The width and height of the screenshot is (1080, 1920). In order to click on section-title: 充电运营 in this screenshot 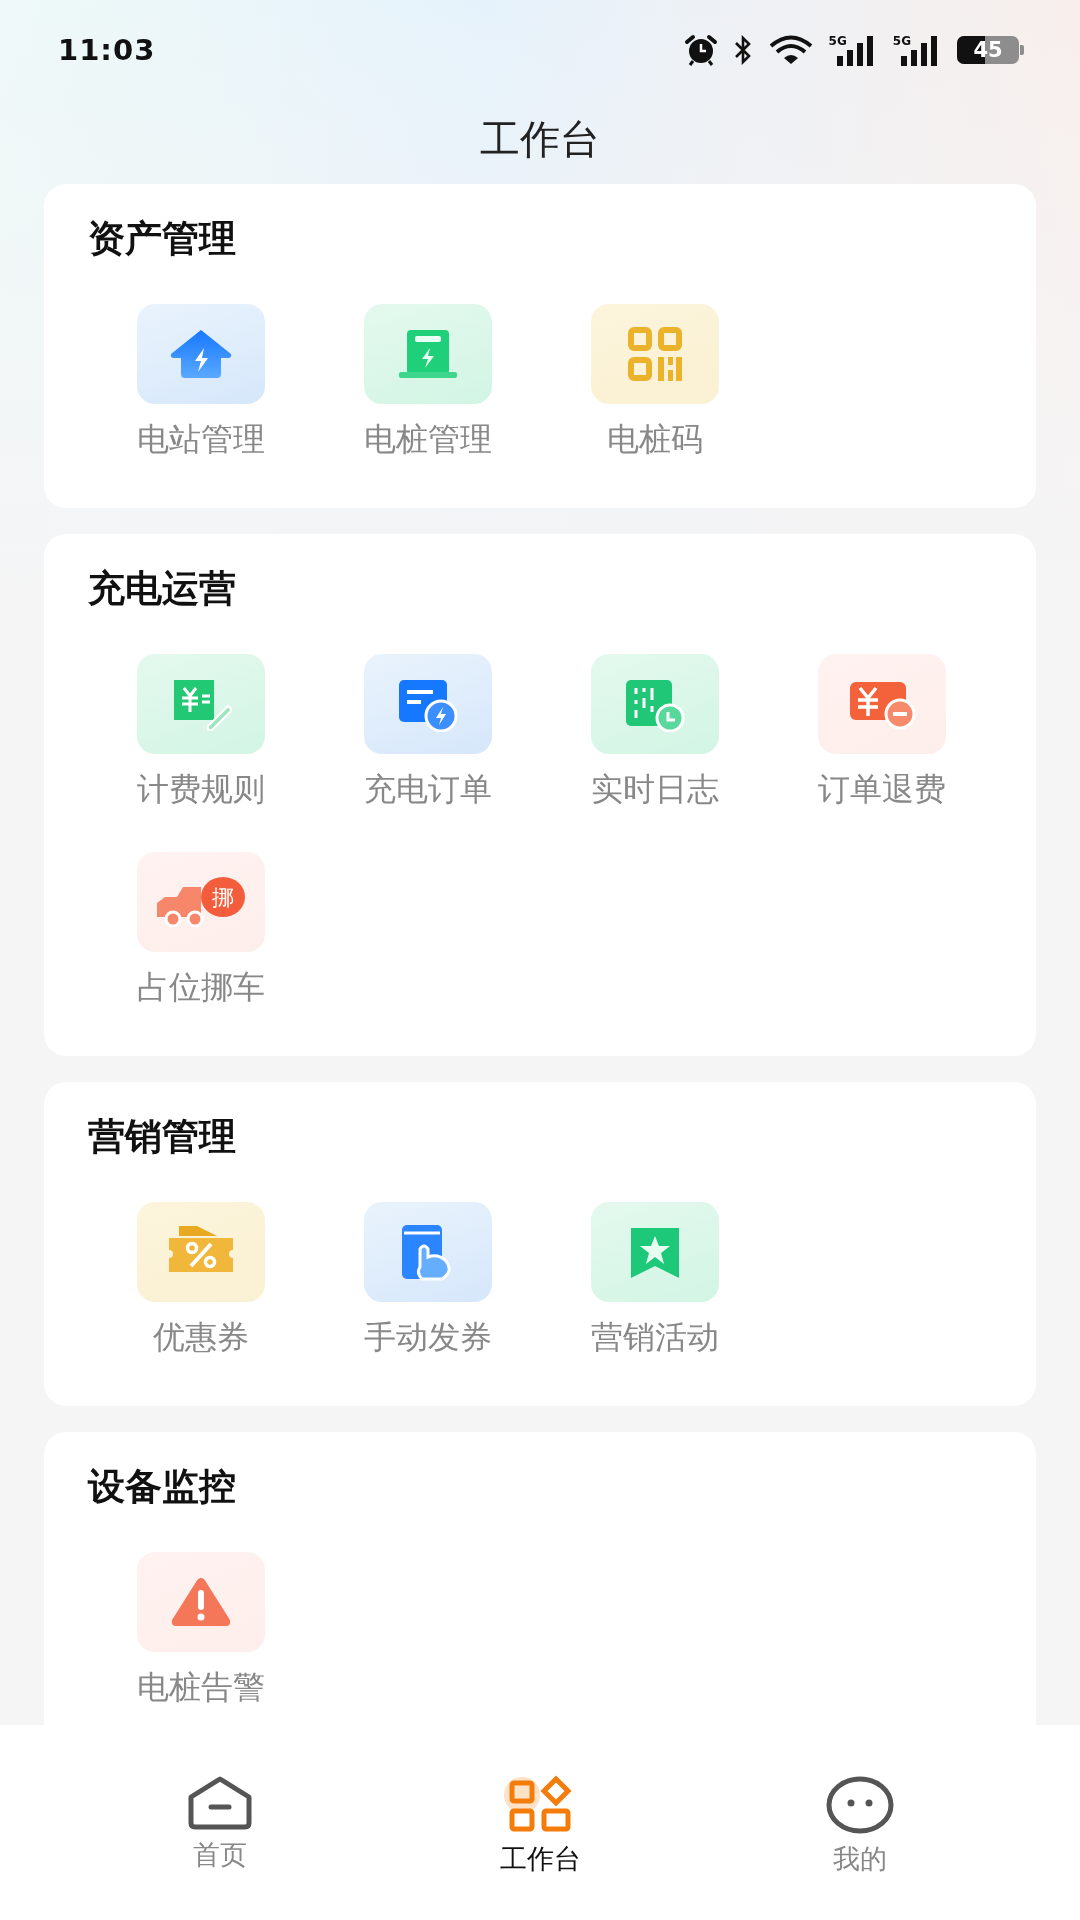, I will do `click(162, 589)`.